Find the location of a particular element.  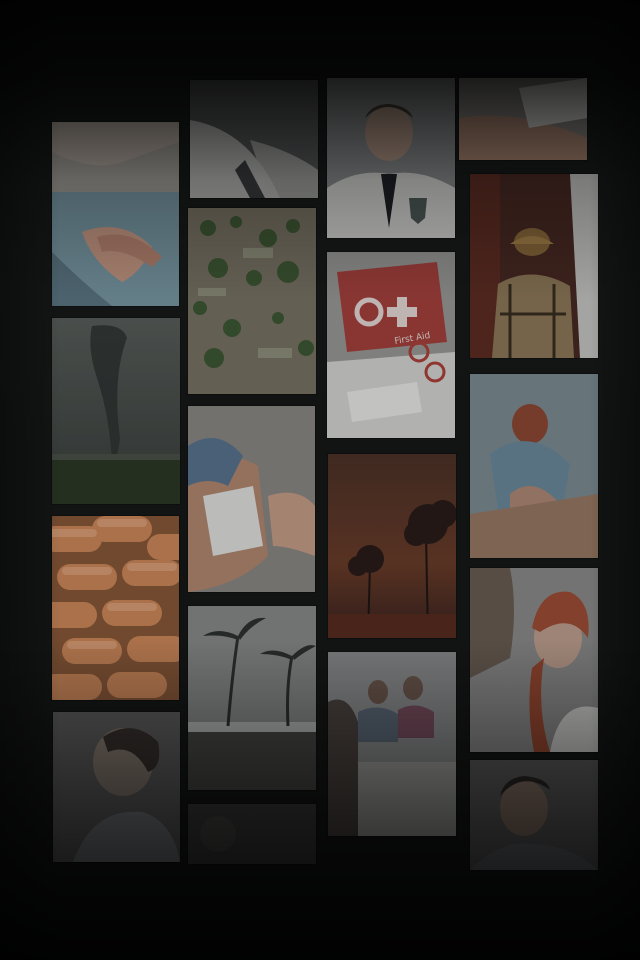

storm-icon is located at coordinates (252, 698).